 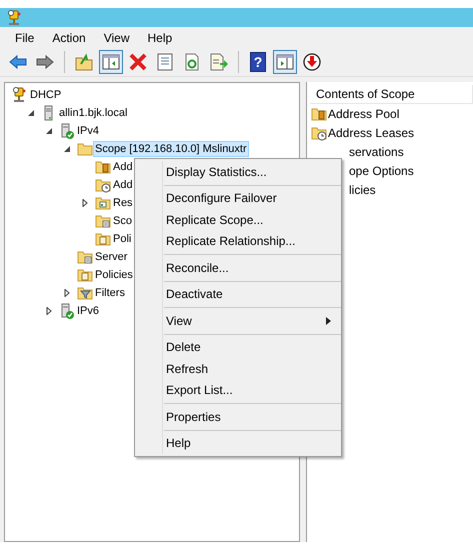 What do you see at coordinates (391, 94) in the screenshot?
I see `column-header: Contents of Scope` at bounding box center [391, 94].